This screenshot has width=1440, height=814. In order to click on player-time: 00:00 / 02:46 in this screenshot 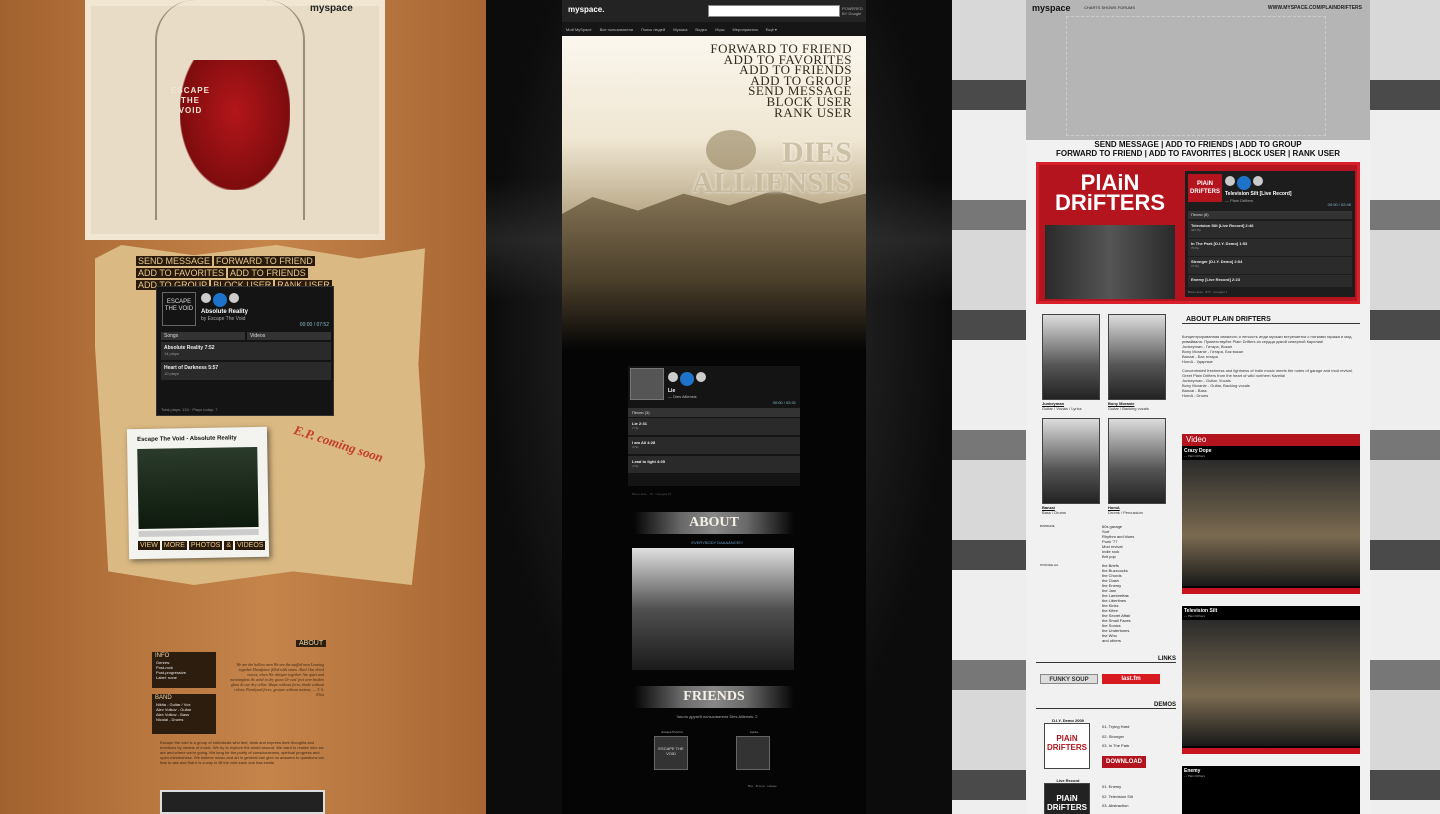, I will do `click(1339, 204)`.